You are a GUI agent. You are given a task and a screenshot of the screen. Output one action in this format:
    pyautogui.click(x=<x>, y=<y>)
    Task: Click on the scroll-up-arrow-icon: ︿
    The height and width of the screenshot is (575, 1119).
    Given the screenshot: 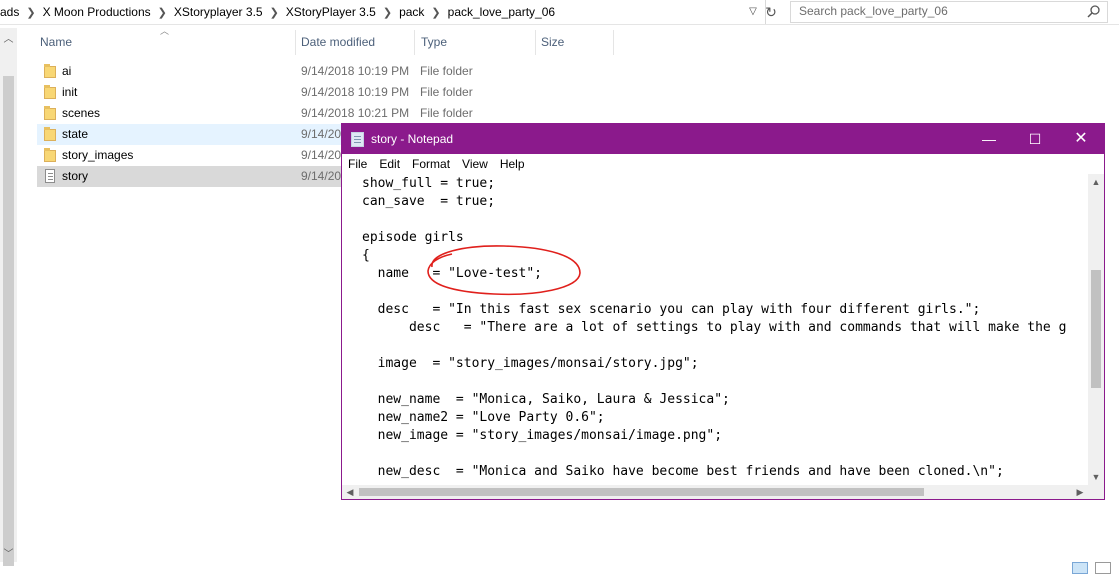 What is the action you would take?
    pyautogui.click(x=8, y=37)
    